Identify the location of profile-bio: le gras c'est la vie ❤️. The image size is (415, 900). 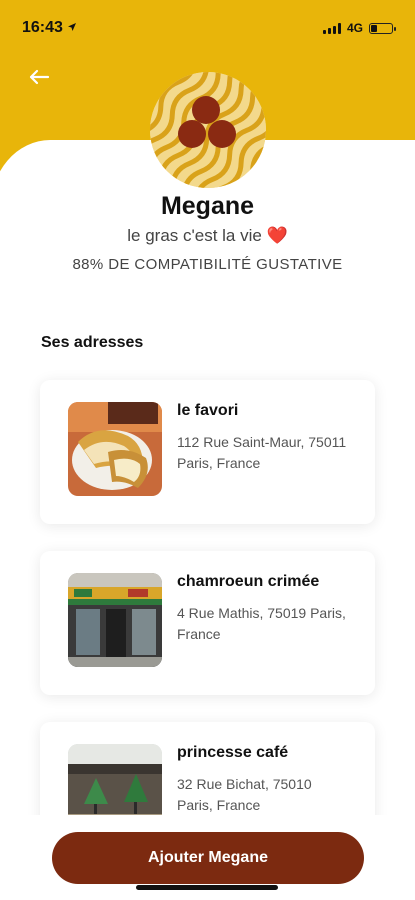
(207, 235).